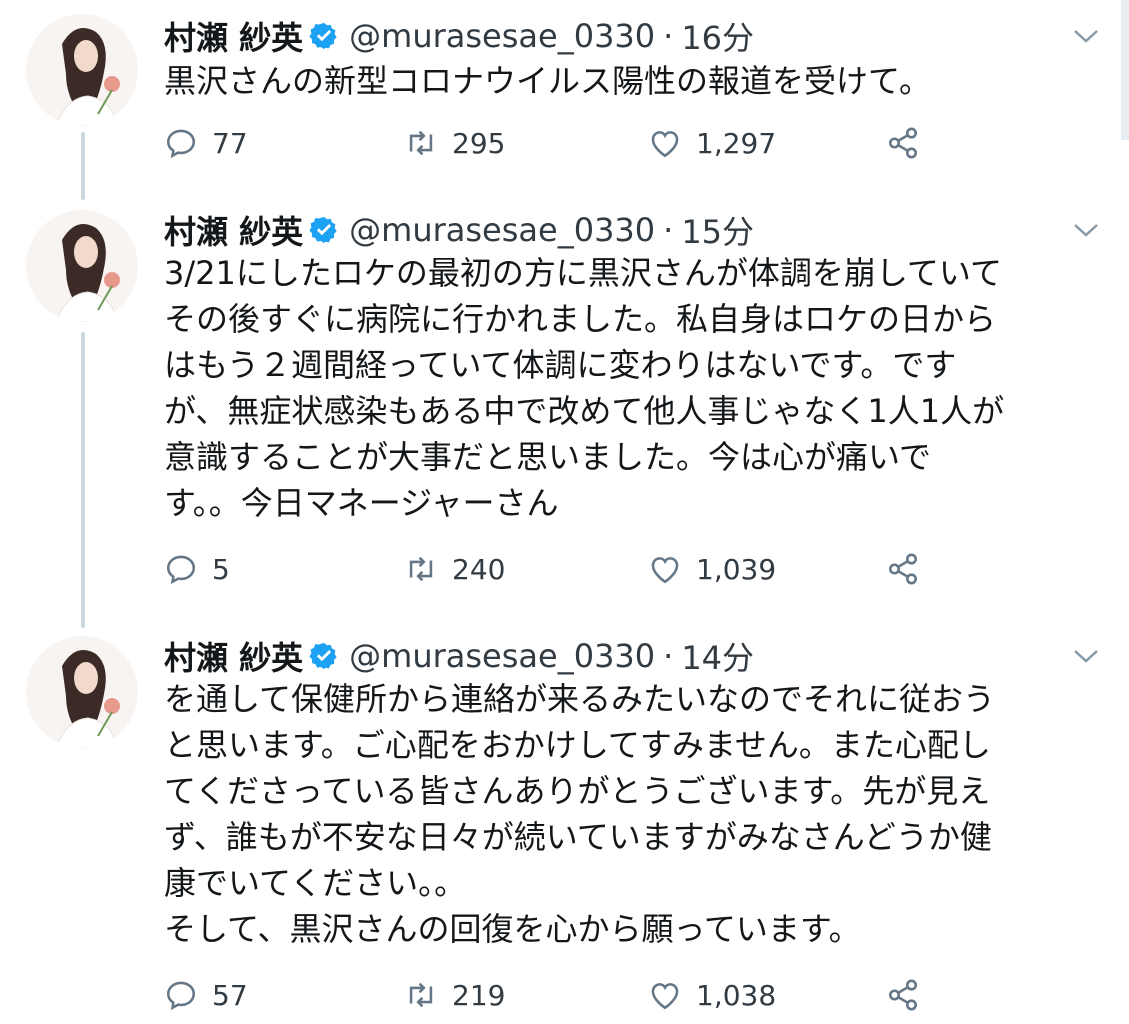 The height and width of the screenshot is (1024, 1129). What do you see at coordinates (548, 81) in the screenshot?
I see `tweet-text: 黒沢さんの新型コロナウイルス陽性の報道を受けて。` at bounding box center [548, 81].